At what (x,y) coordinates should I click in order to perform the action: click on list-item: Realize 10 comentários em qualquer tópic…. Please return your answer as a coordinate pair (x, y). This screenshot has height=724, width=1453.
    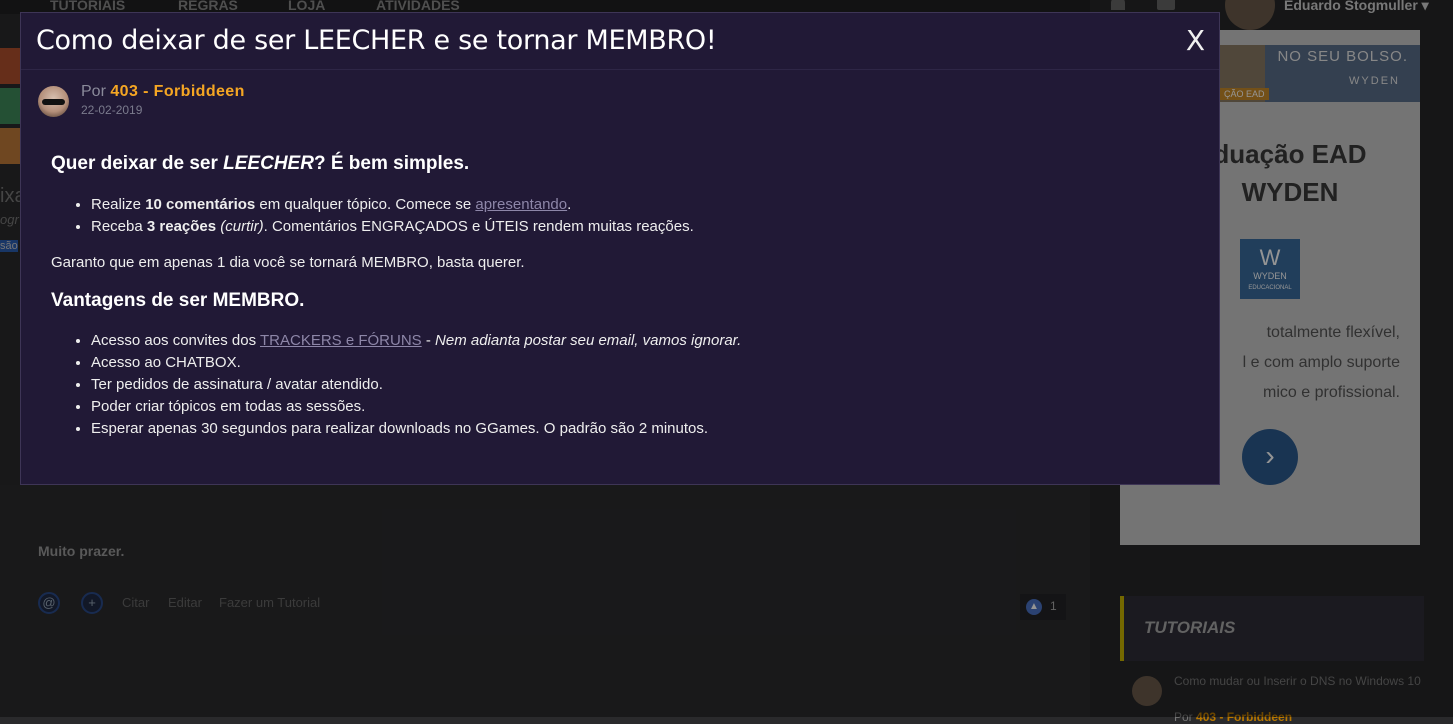
    Looking at the image, I should click on (392, 205).